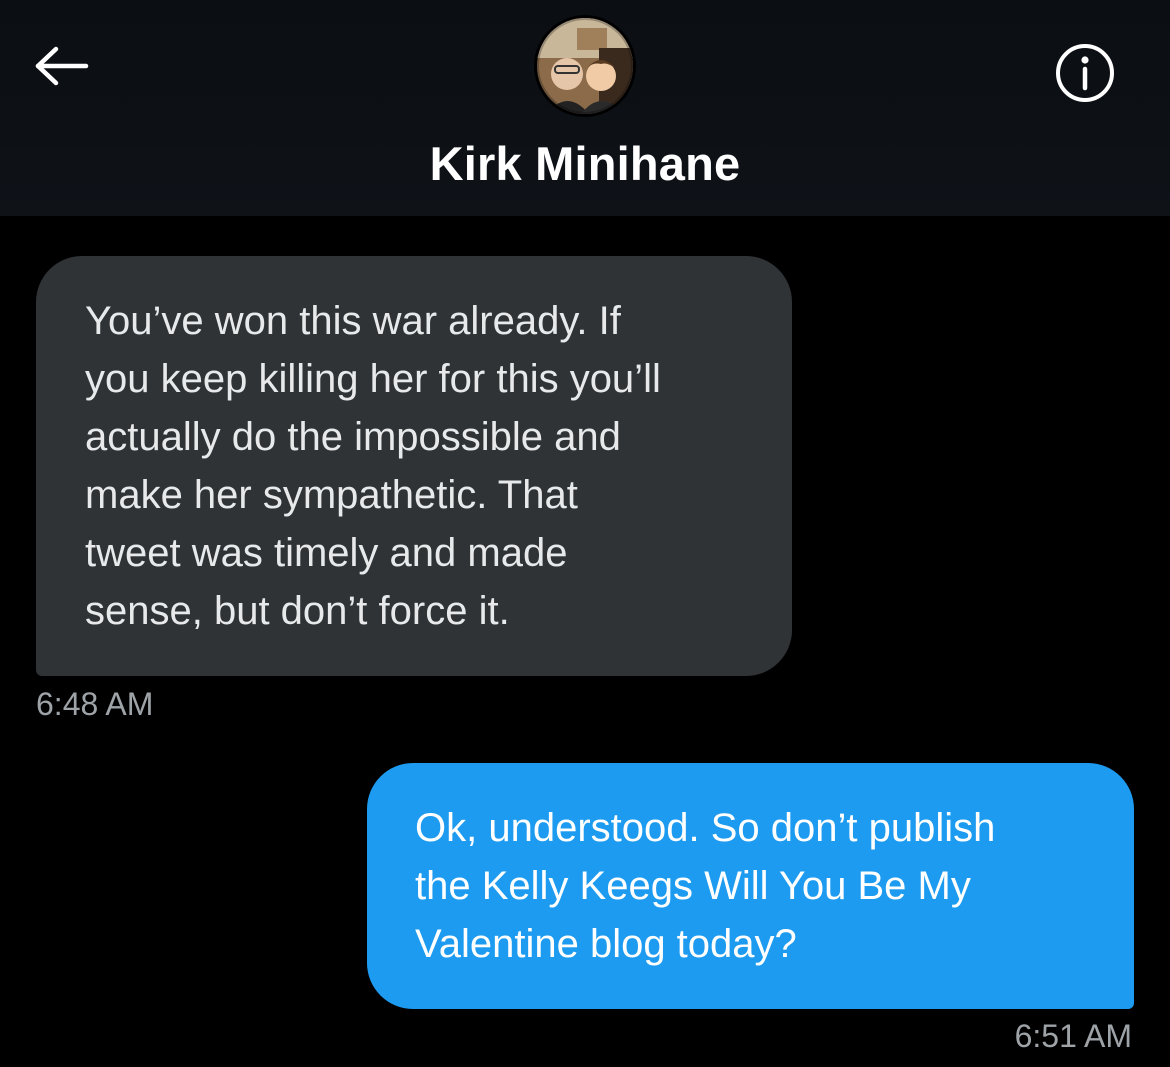 This screenshot has width=1170, height=1067. What do you see at coordinates (95, 704) in the screenshot?
I see `message-timestamp: 6:48 AM` at bounding box center [95, 704].